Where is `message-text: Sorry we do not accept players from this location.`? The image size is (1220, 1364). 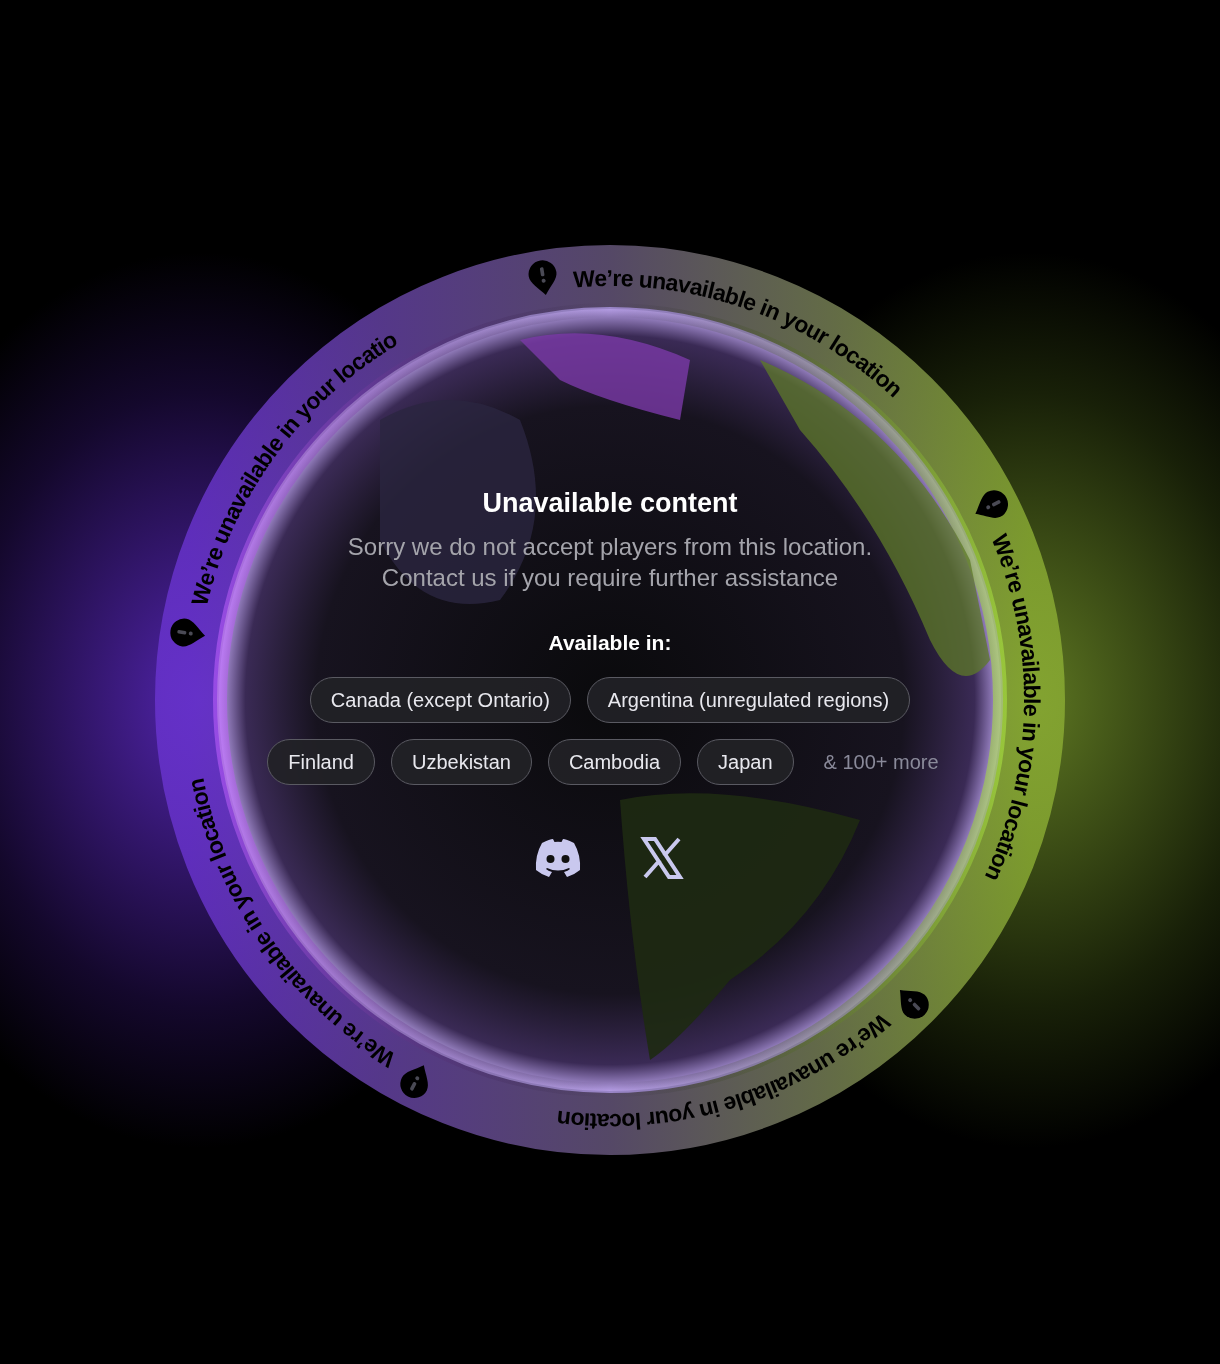 message-text: Sorry we do not accept players from this location. is located at coordinates (610, 547).